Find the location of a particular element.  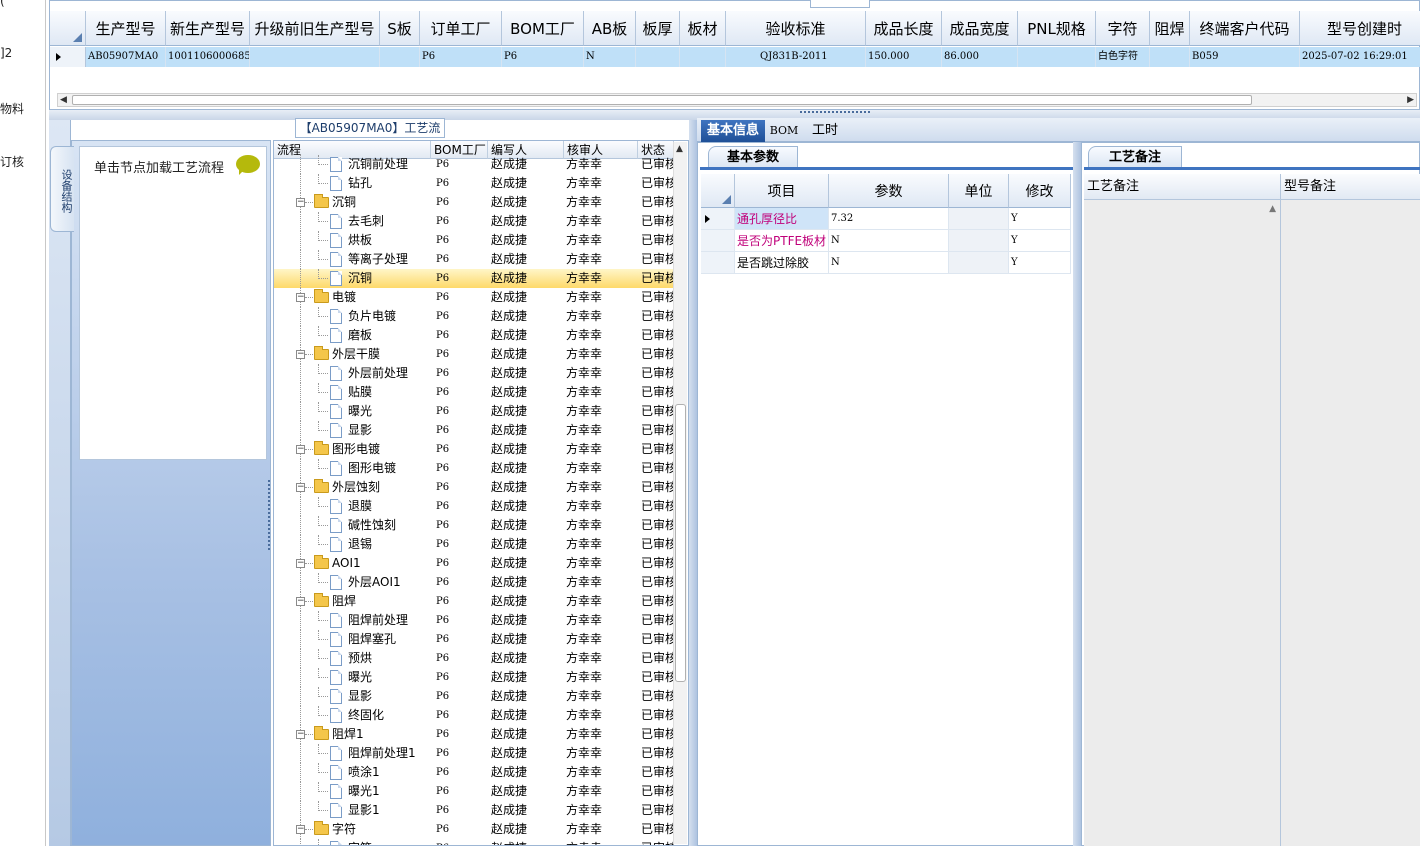

basic-params-tab: 基本参数 is located at coordinates (753, 157).